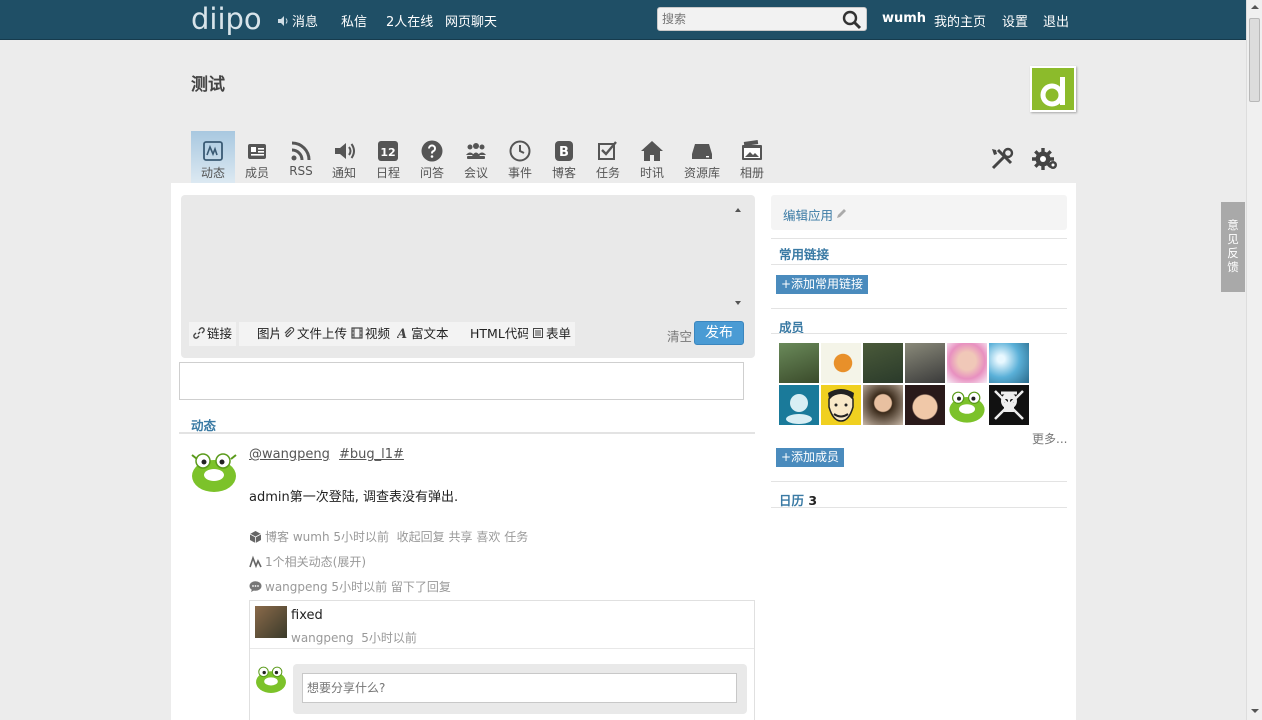 Image resolution: width=1262 pixels, height=720 pixels. I want to click on logout-link: 退出, so click(1056, 20).